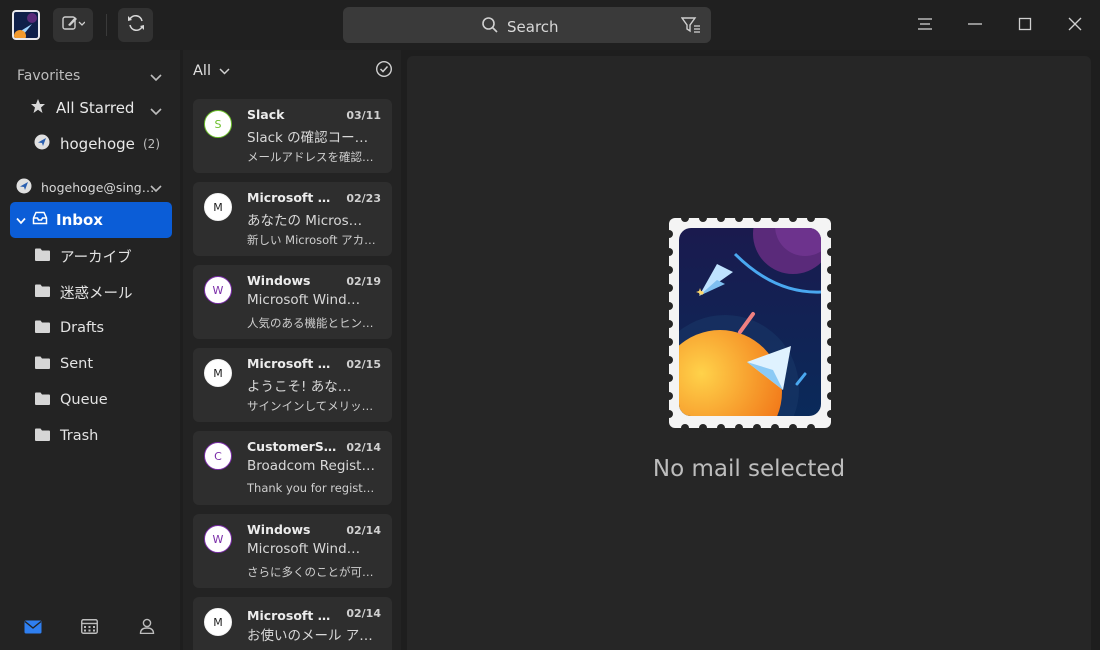 The width and height of the screenshot is (1100, 650). I want to click on message-date: 02/15, so click(363, 364).